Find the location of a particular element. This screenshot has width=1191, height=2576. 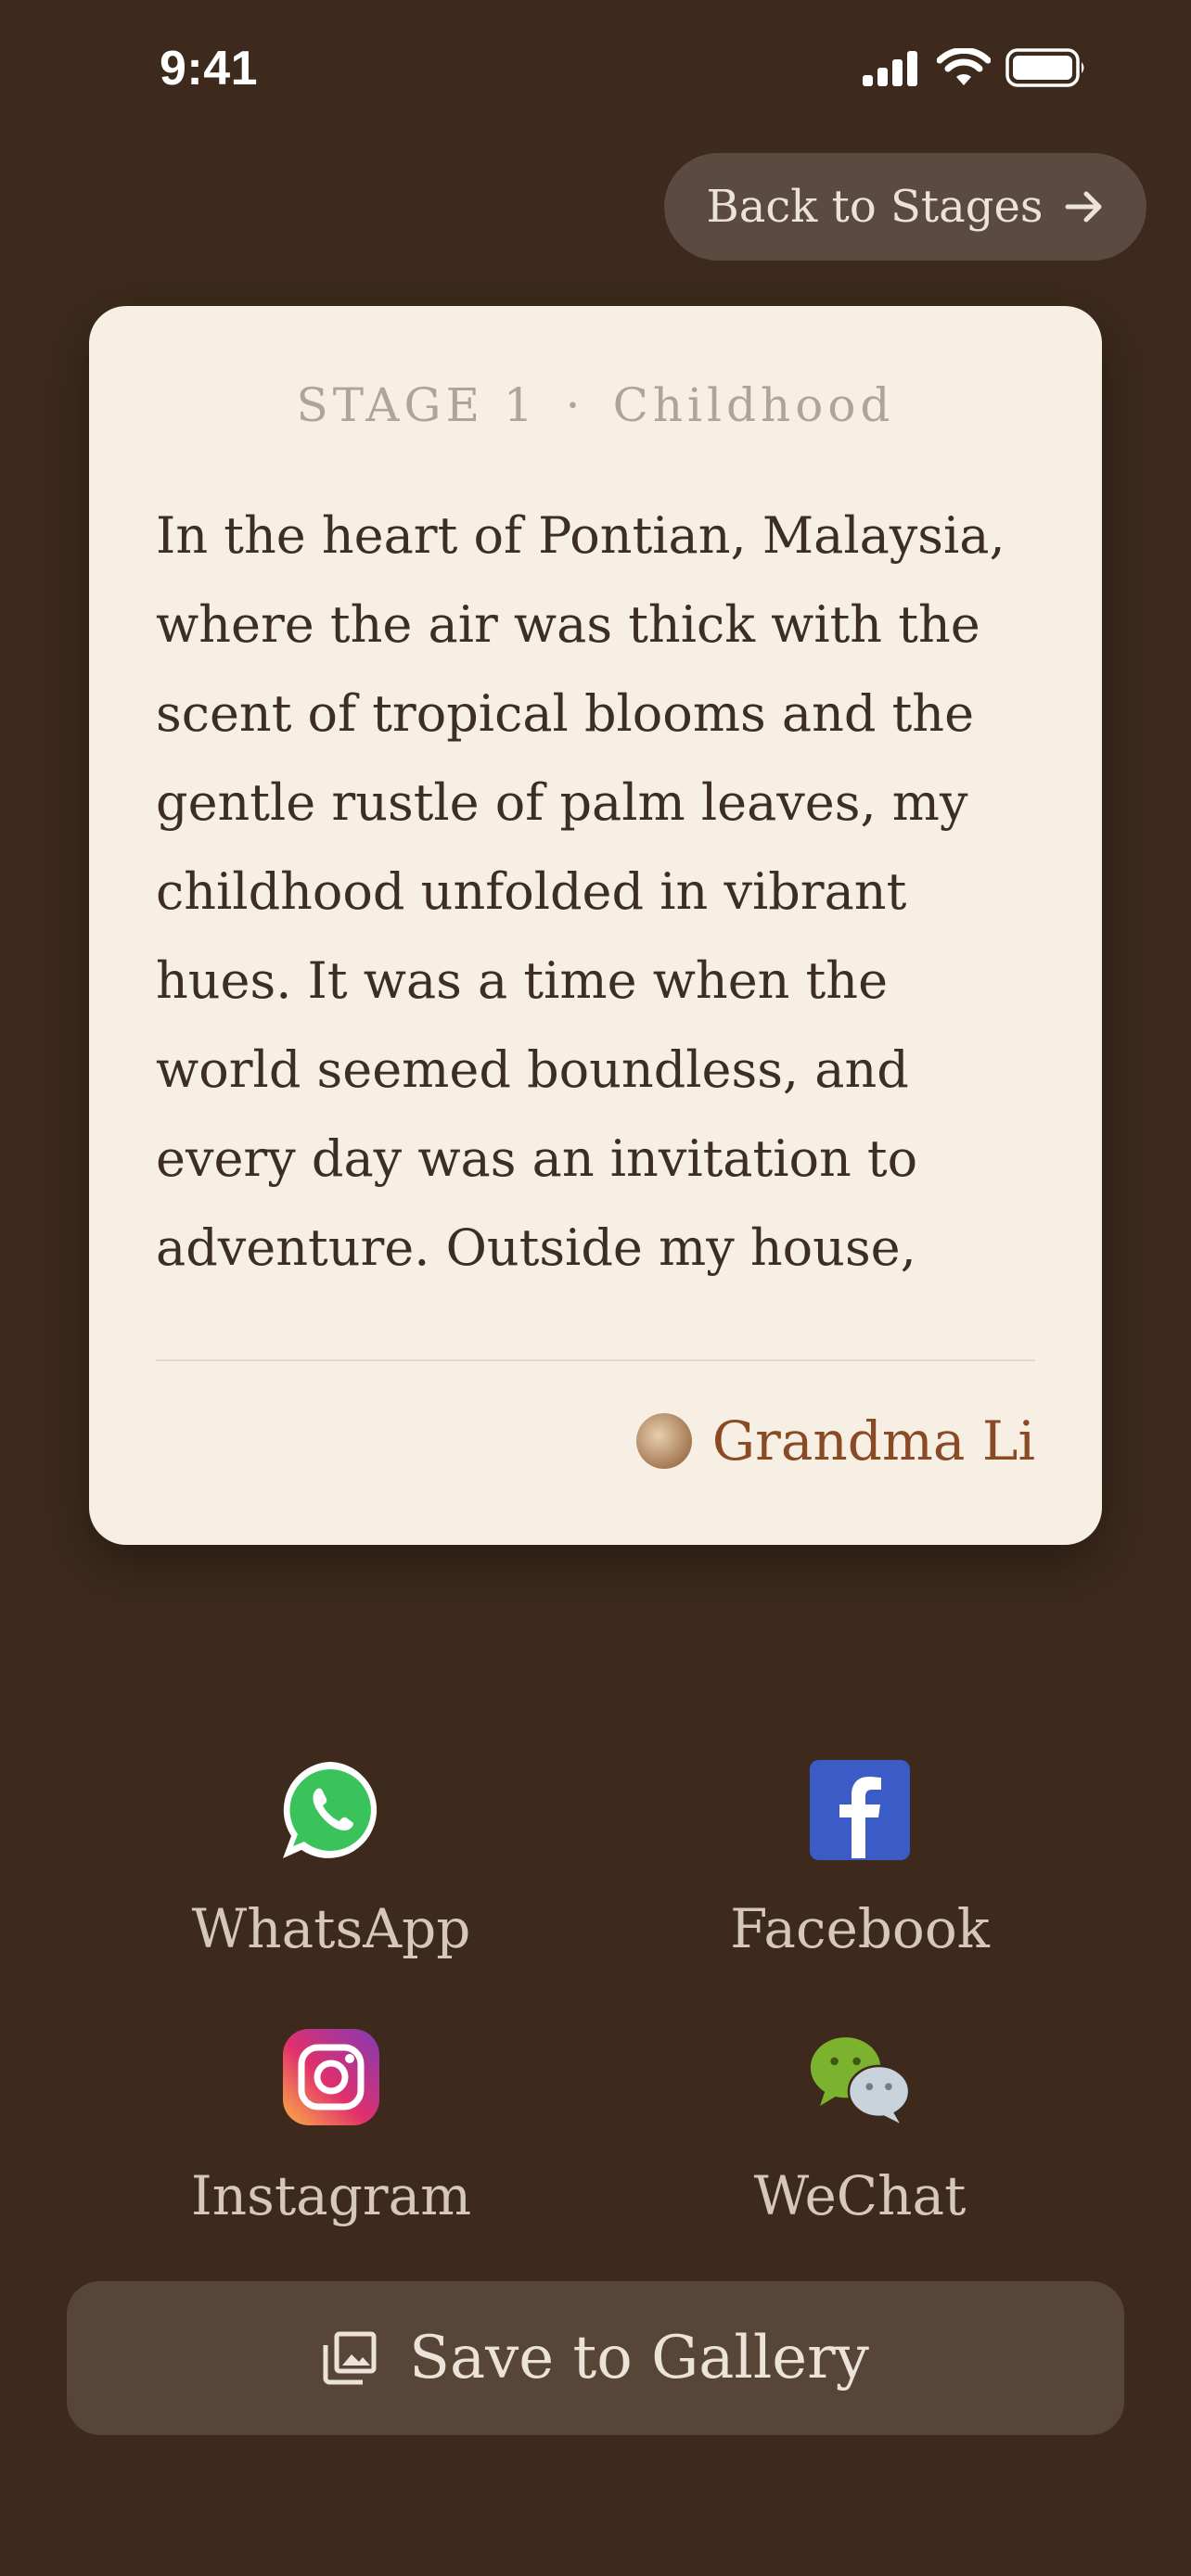

whatsapp-icon is located at coordinates (330, 1810).